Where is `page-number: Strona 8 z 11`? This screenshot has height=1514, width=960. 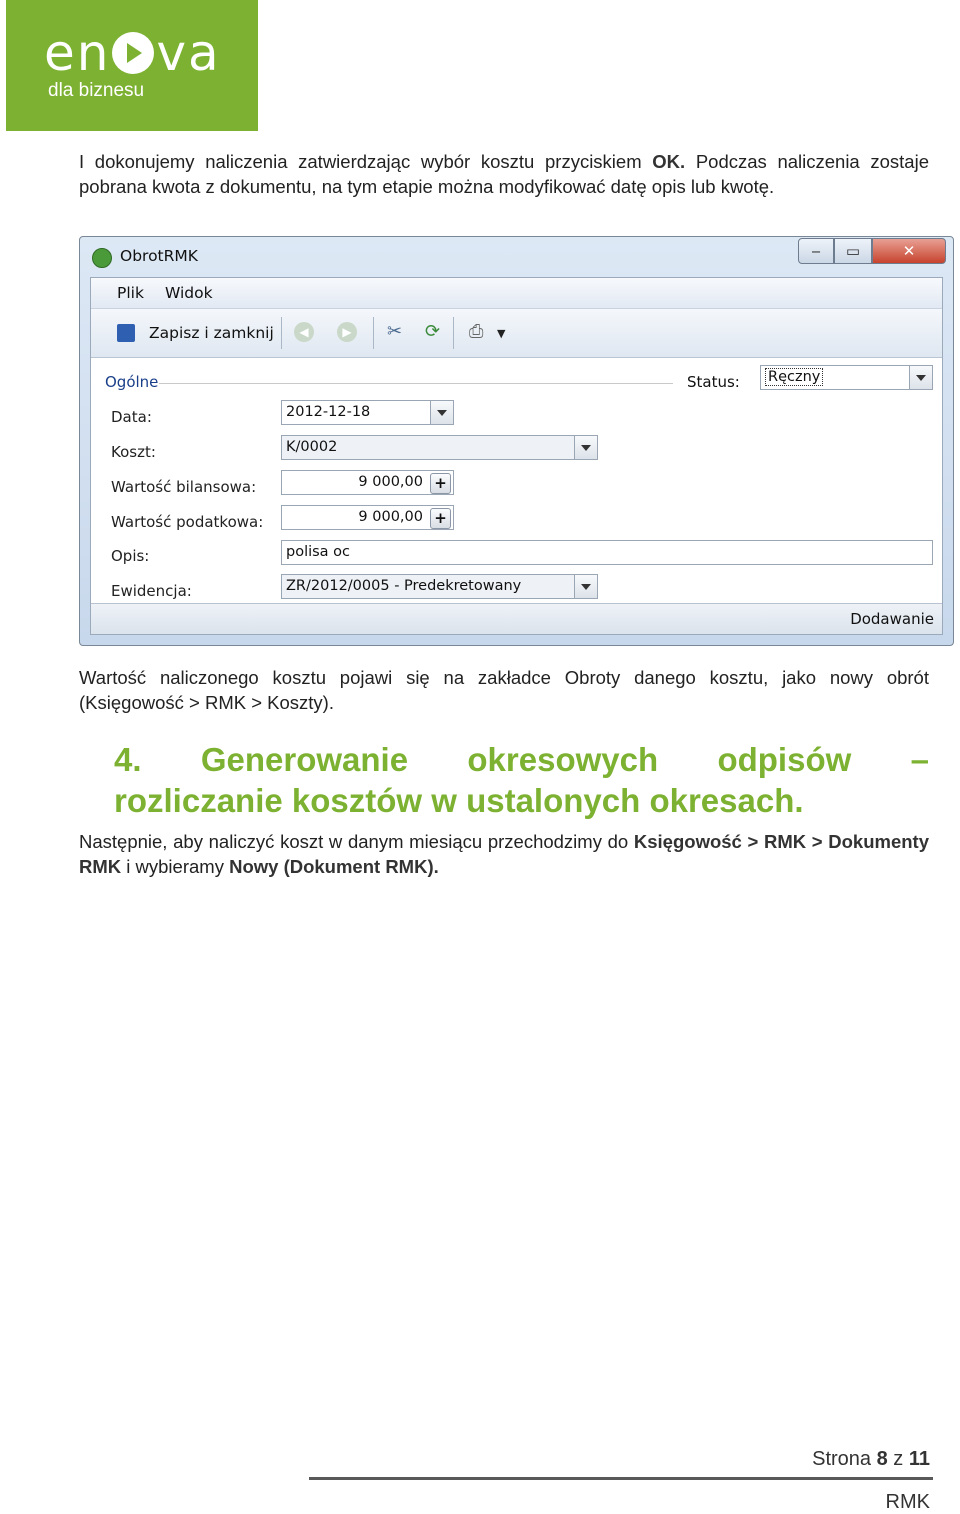 page-number: Strona 8 z 11 is located at coordinates (871, 1459).